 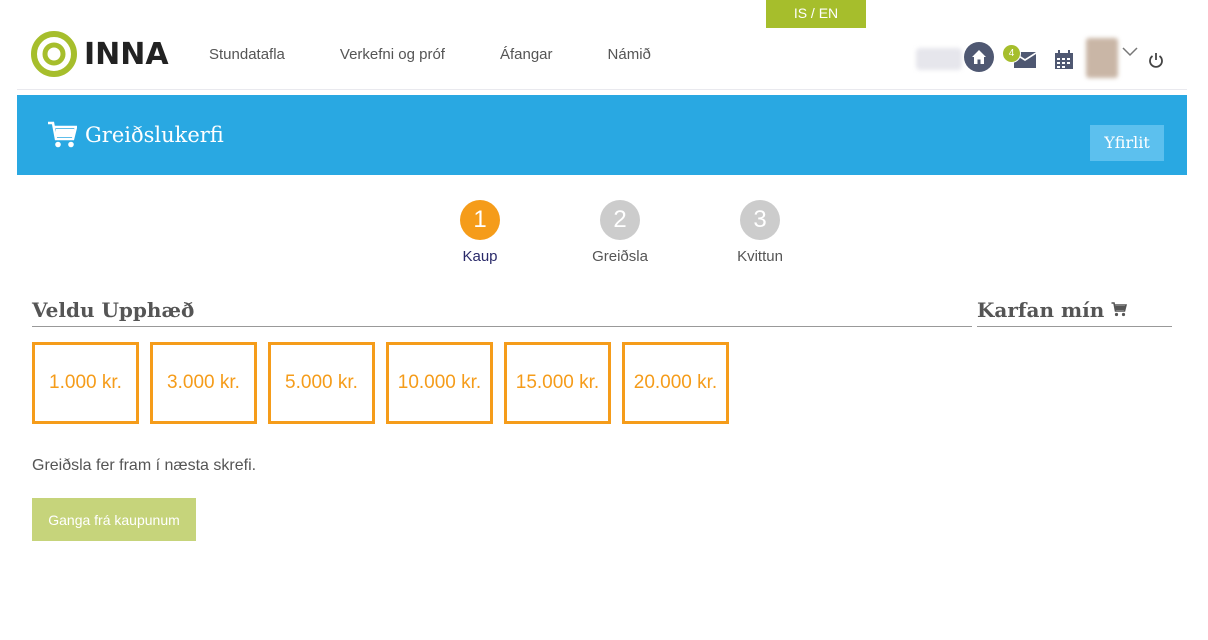 What do you see at coordinates (816, 14) in the screenshot?
I see `language-toggle: IS / EN` at bounding box center [816, 14].